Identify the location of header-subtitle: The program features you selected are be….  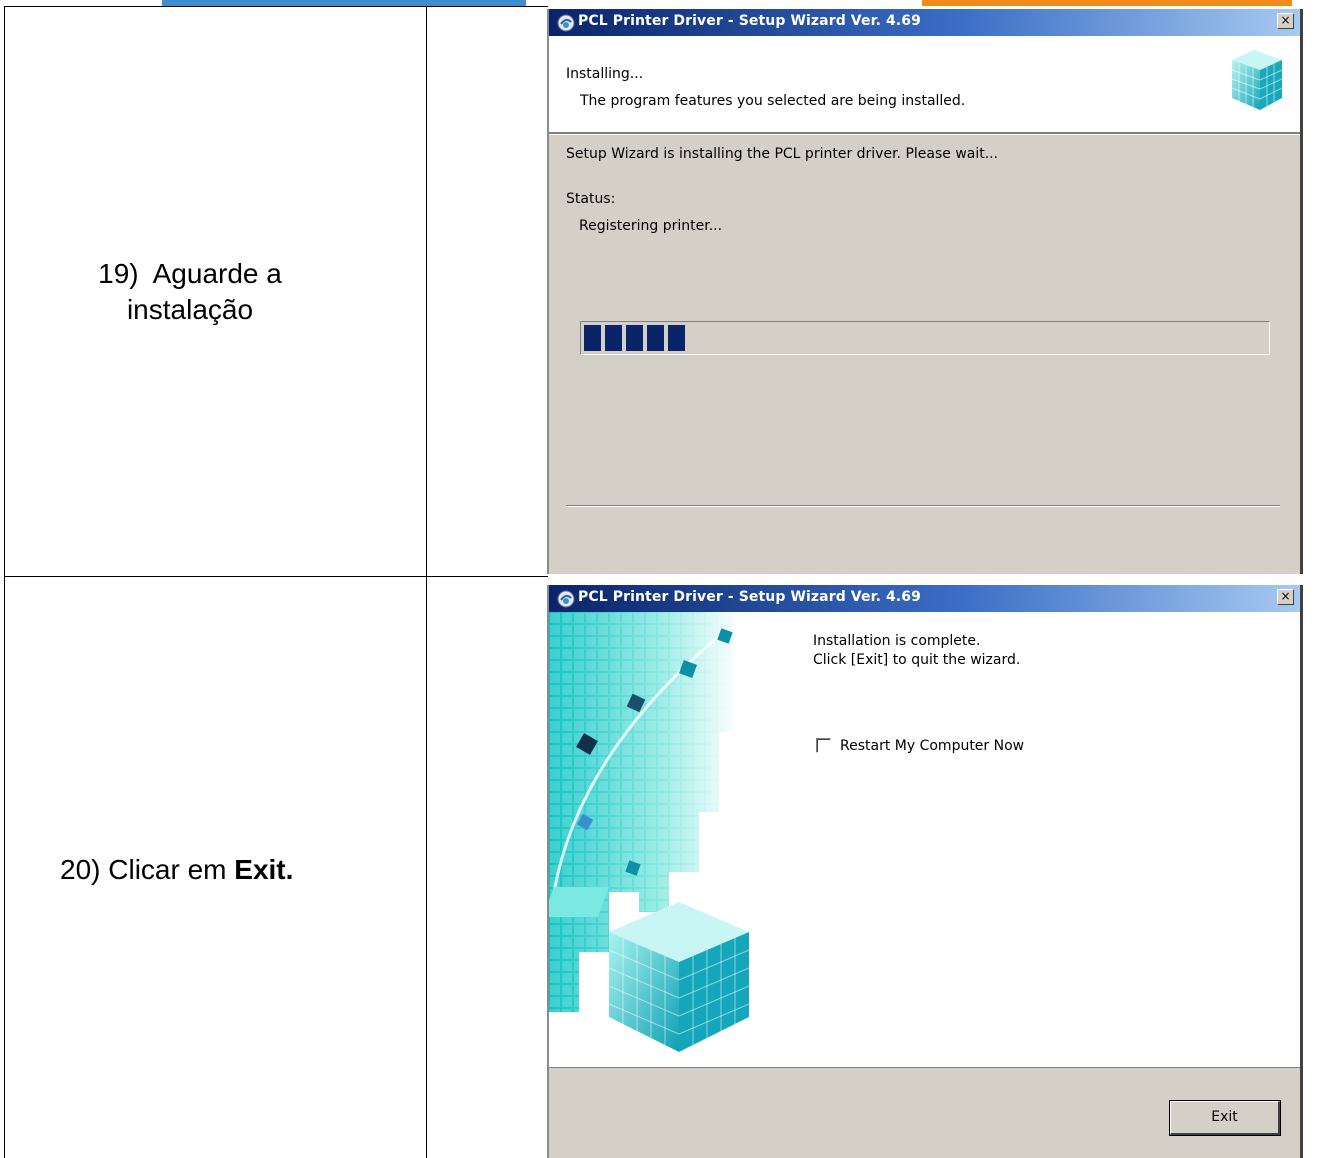
(773, 101).